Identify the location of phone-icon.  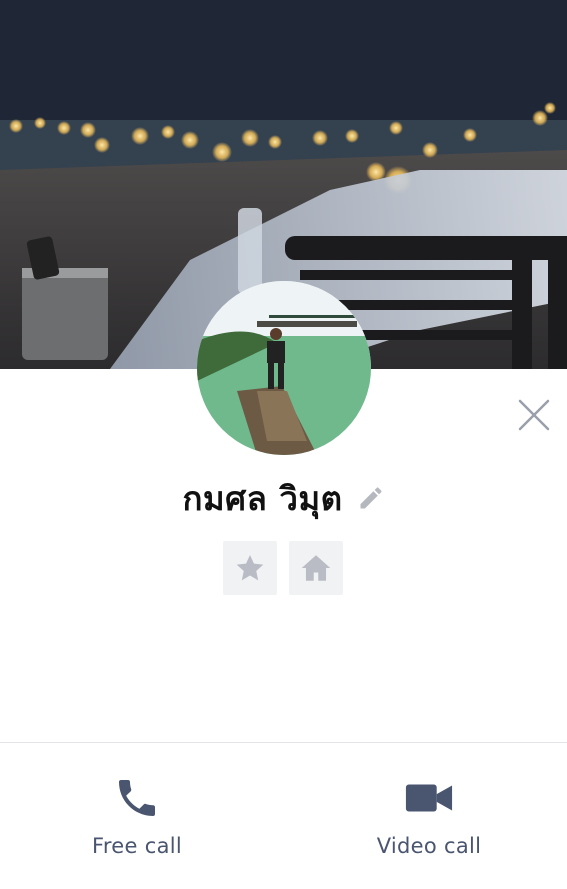
(137, 798).